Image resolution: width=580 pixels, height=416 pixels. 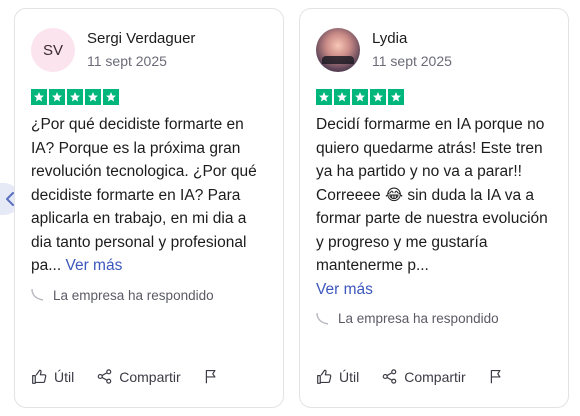 I want to click on review-header: Lydia 11 sept 2025, so click(x=434, y=50).